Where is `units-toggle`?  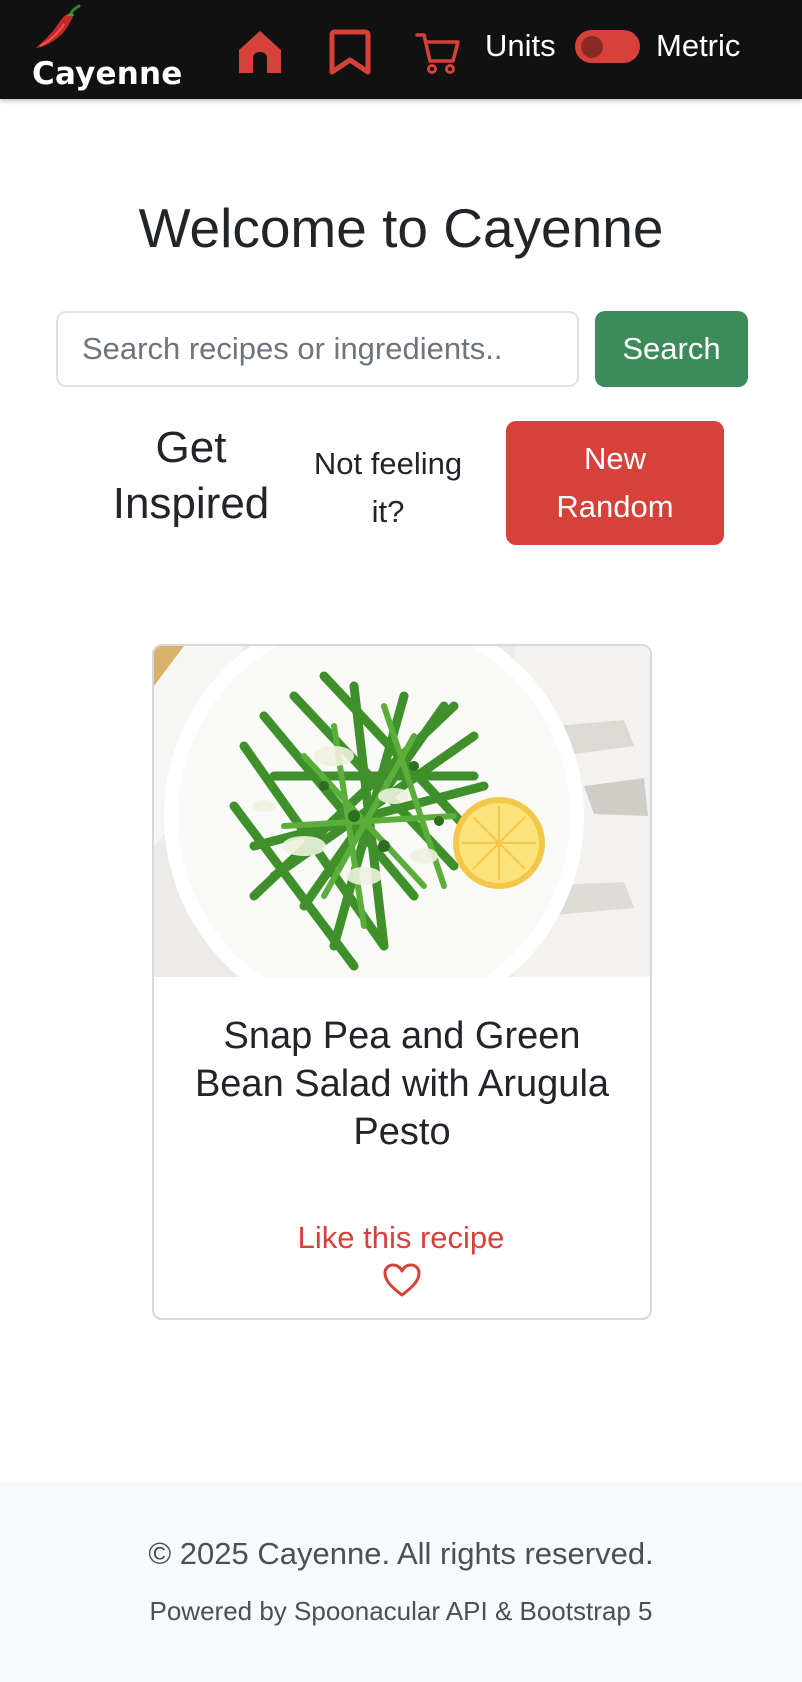
units-toggle is located at coordinates (607, 46).